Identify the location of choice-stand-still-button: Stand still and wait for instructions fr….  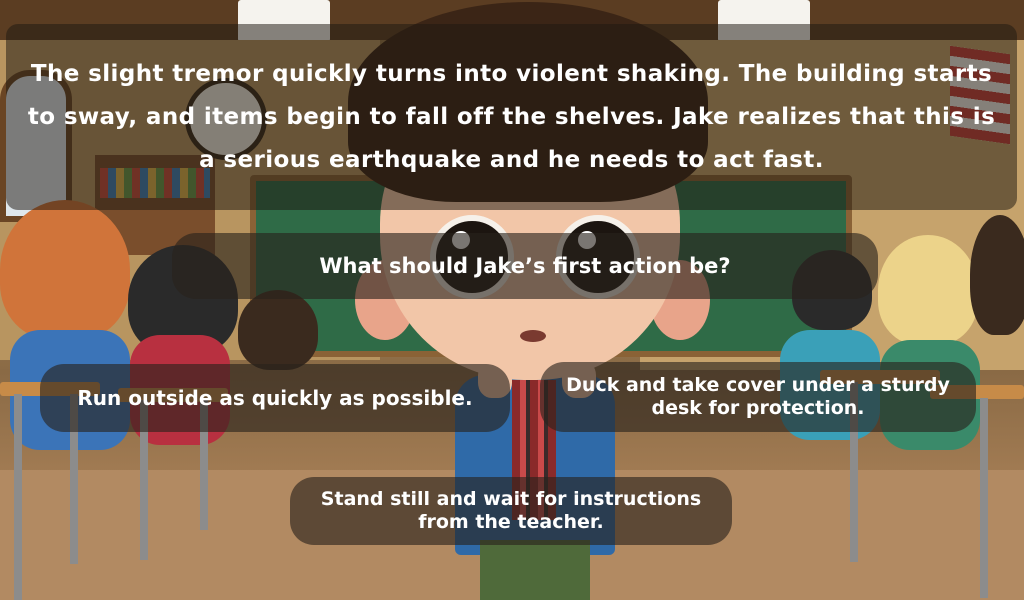
(511, 511).